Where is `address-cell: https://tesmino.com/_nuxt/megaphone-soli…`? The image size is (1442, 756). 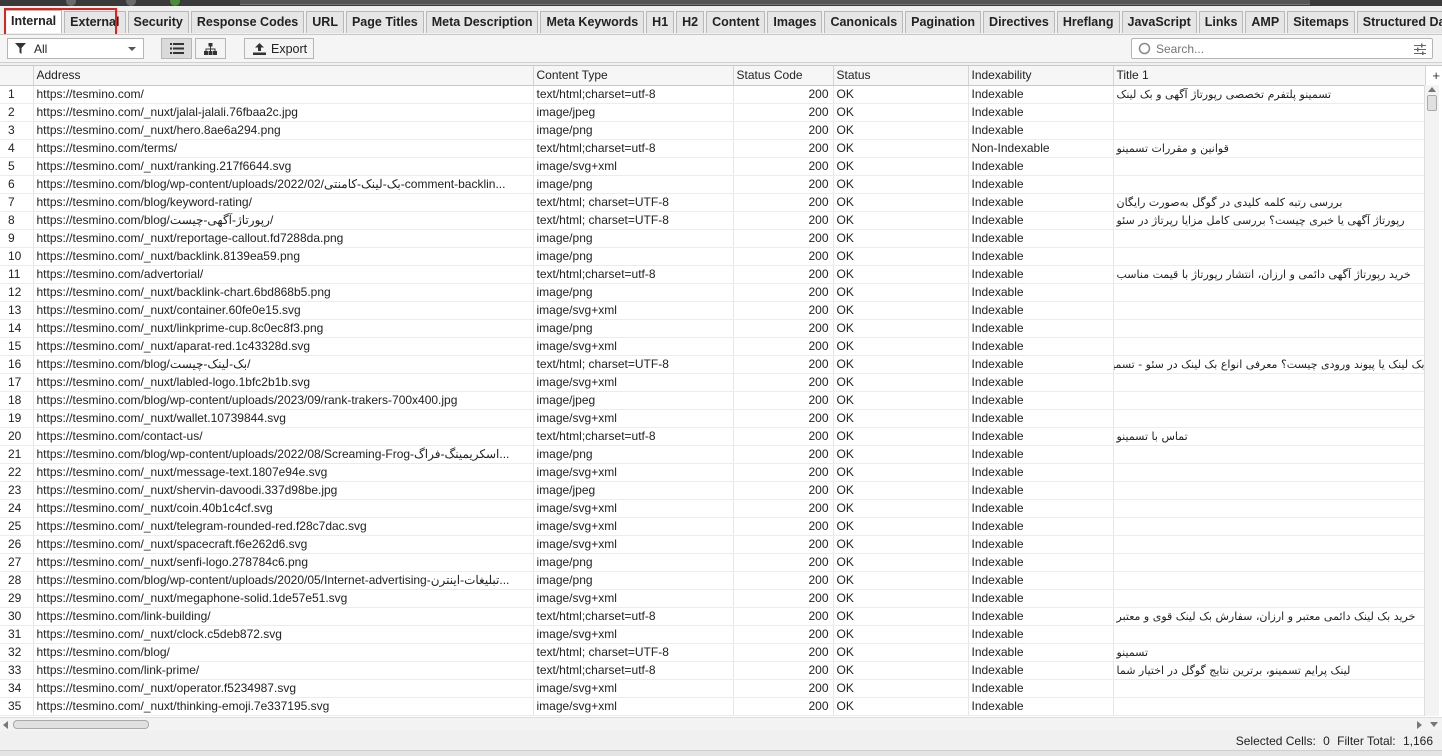
address-cell: https://tesmino.com/_nuxt/megaphone-soli… is located at coordinates (283, 598).